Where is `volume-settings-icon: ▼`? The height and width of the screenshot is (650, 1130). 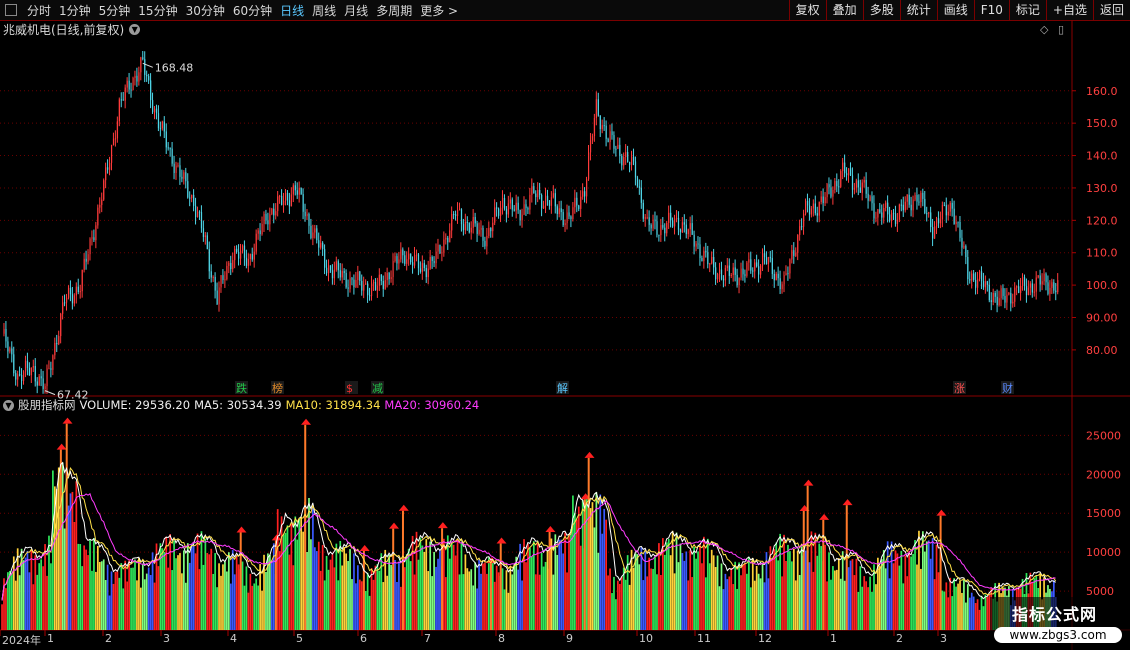 volume-settings-icon: ▼ is located at coordinates (8, 405).